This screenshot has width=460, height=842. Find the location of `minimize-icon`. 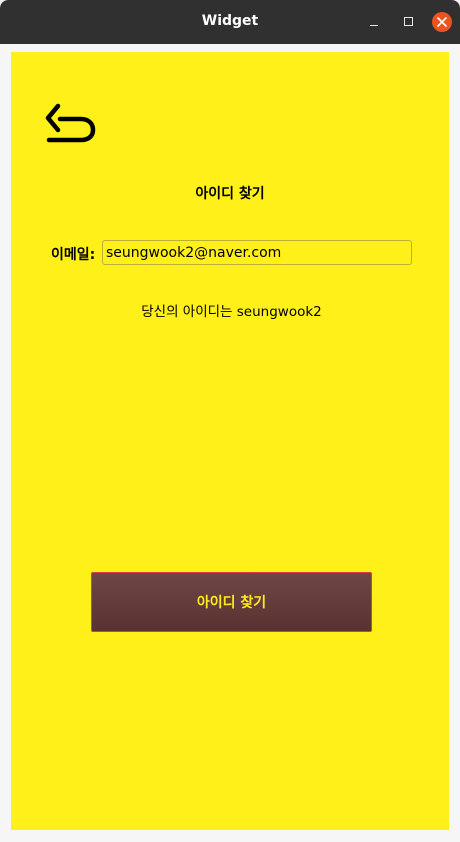

minimize-icon is located at coordinates (374, 22).